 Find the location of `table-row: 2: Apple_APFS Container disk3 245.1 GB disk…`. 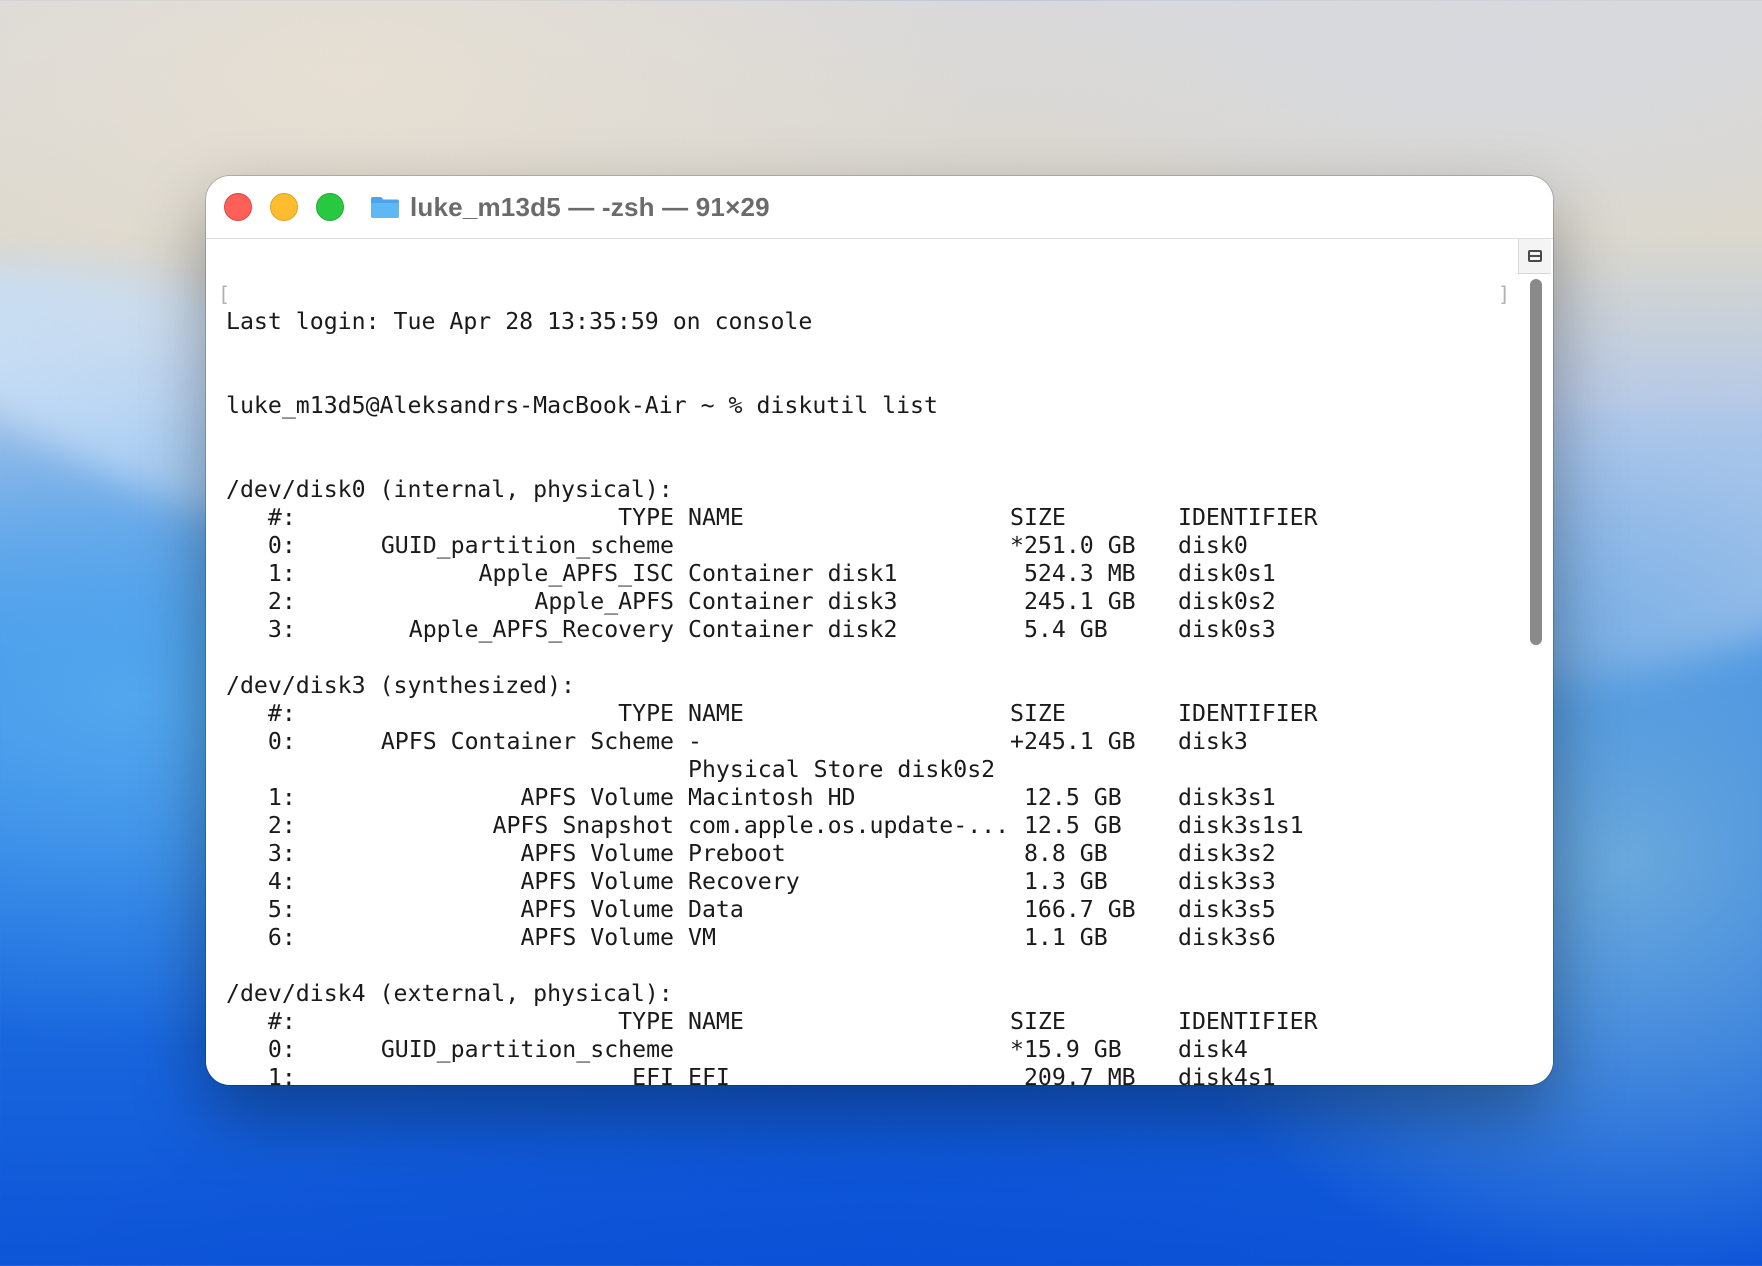

table-row: 2: Apple_APFS Container disk3 245.1 GB disk… is located at coordinates (864, 602).